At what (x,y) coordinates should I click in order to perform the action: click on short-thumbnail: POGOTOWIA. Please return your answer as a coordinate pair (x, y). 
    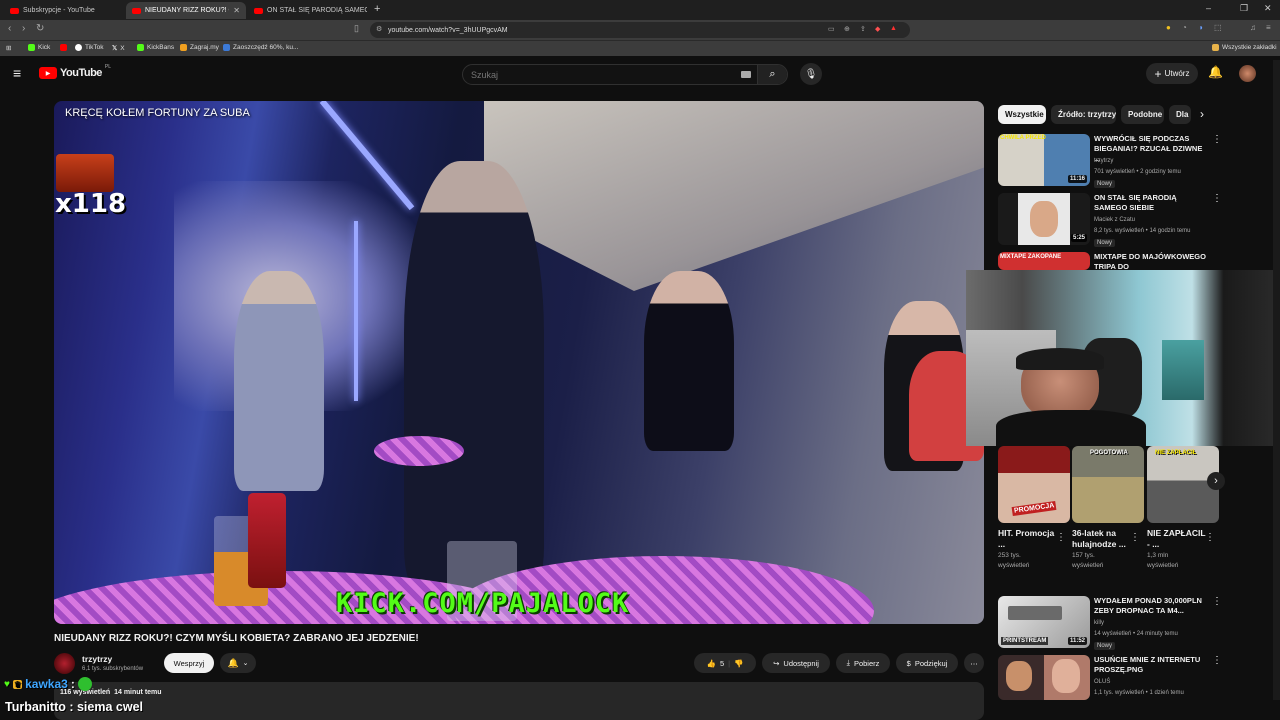
    Looking at the image, I should click on (1108, 484).